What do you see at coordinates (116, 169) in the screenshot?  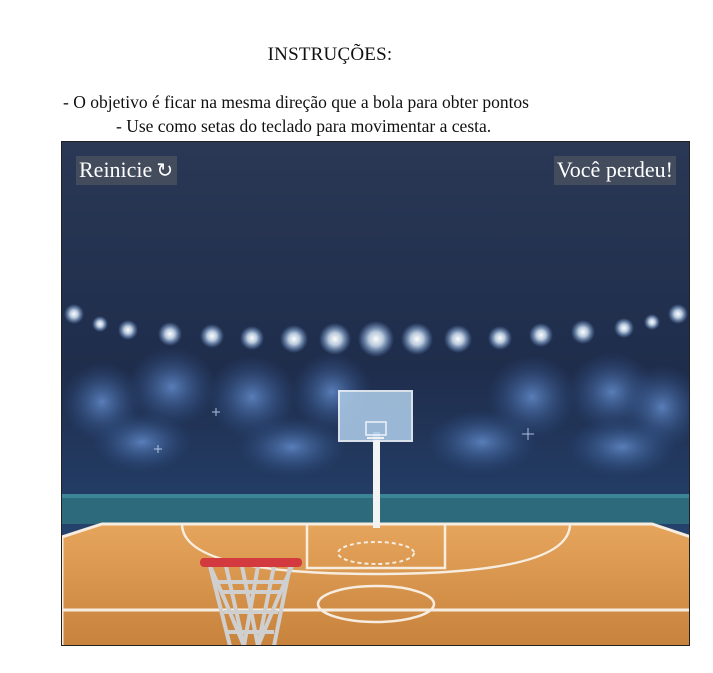 I see `restart-label: Reinicie` at bounding box center [116, 169].